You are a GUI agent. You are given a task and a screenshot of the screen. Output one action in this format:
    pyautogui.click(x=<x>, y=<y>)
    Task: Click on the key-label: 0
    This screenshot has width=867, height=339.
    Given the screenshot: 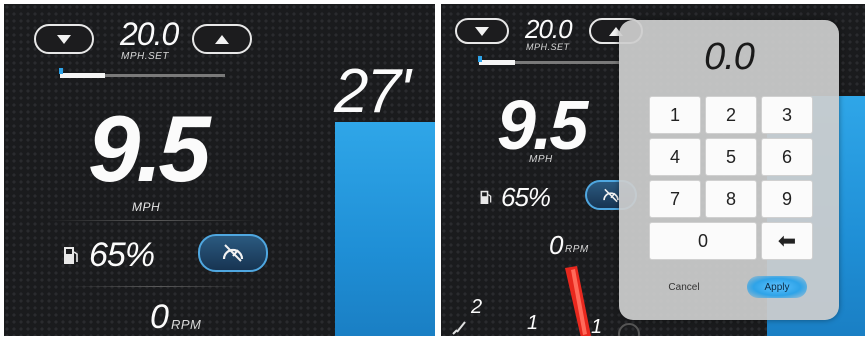 What is the action you would take?
    pyautogui.click(x=702, y=240)
    